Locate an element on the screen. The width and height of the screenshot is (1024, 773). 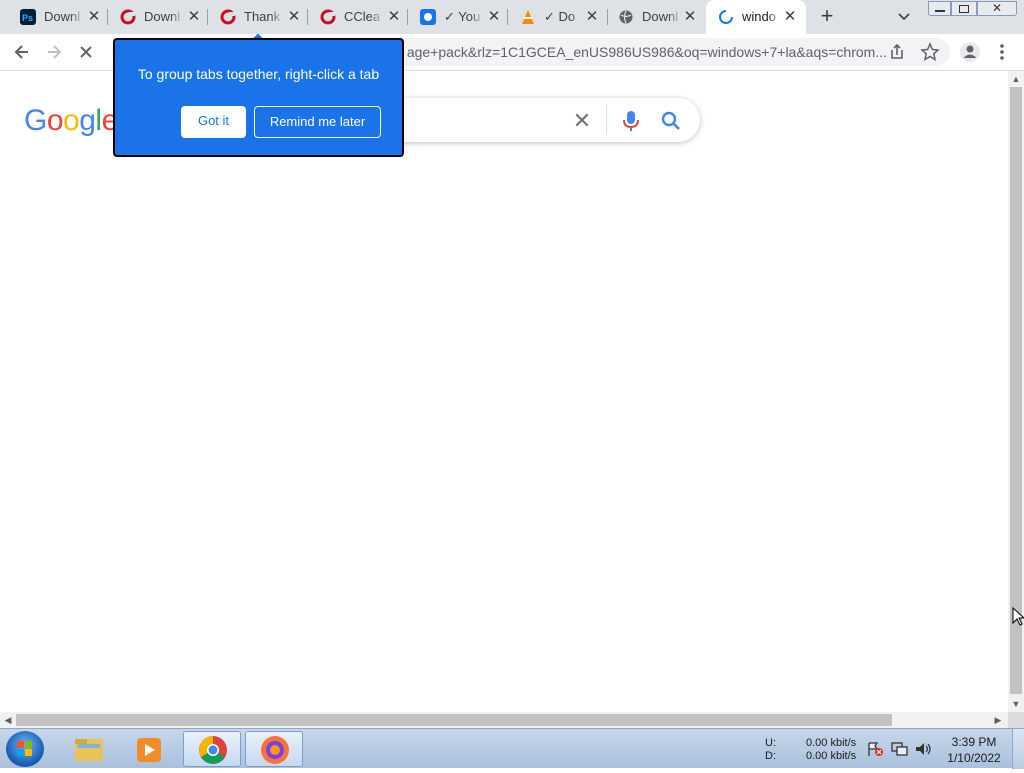
media-player-icon is located at coordinates (149, 750).